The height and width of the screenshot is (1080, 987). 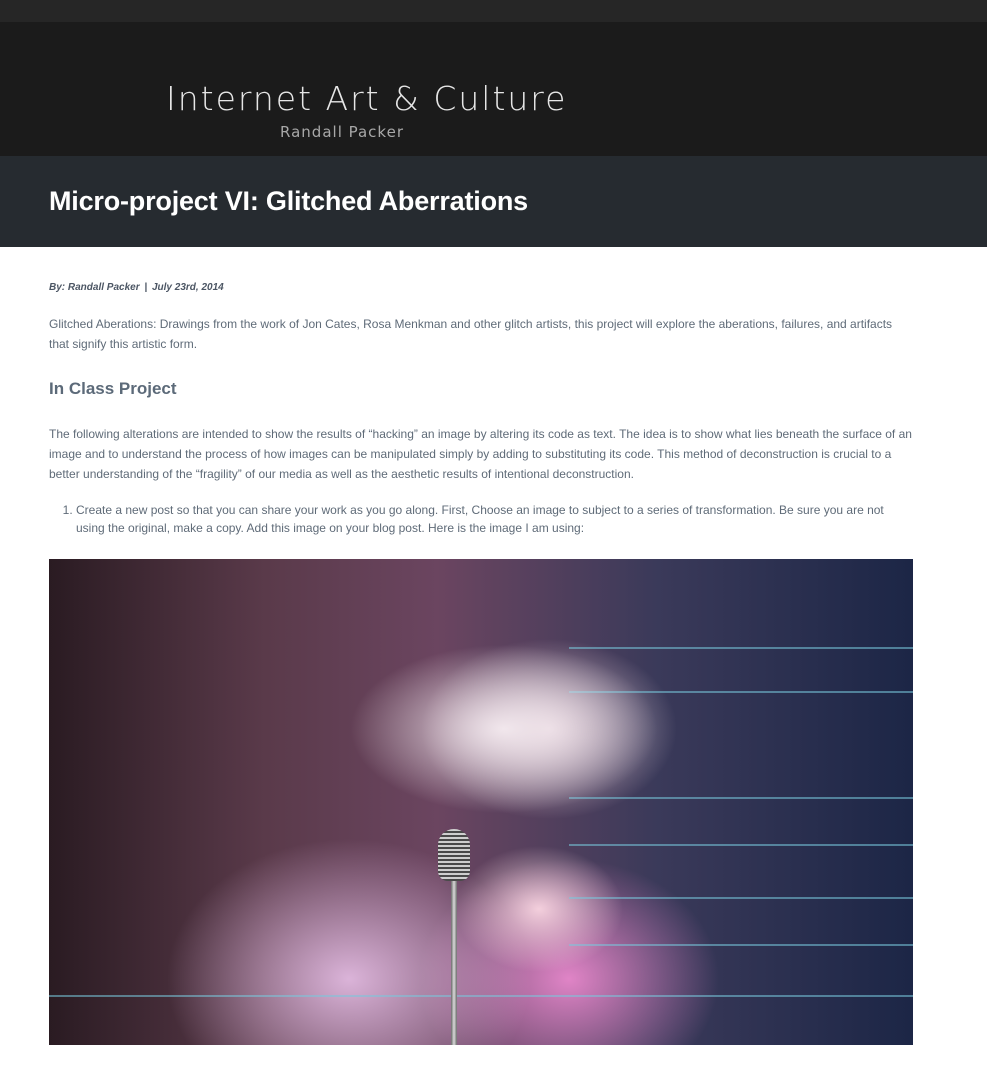 What do you see at coordinates (187, 287) in the screenshot?
I see `byline-date: July 23rd, 2014` at bounding box center [187, 287].